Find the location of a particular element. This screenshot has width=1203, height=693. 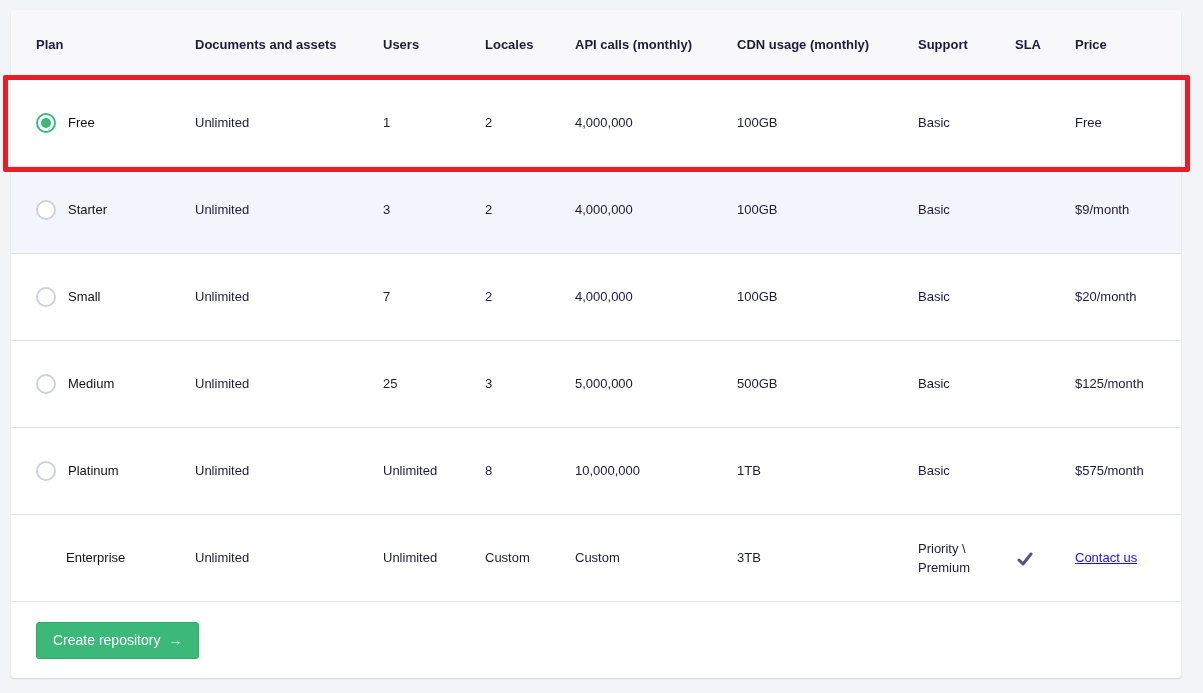

table-row: Enterprise Unlimited Unlimited Custom Custom 3TB Priority \ Premium Contact us is located at coordinates (596, 558).